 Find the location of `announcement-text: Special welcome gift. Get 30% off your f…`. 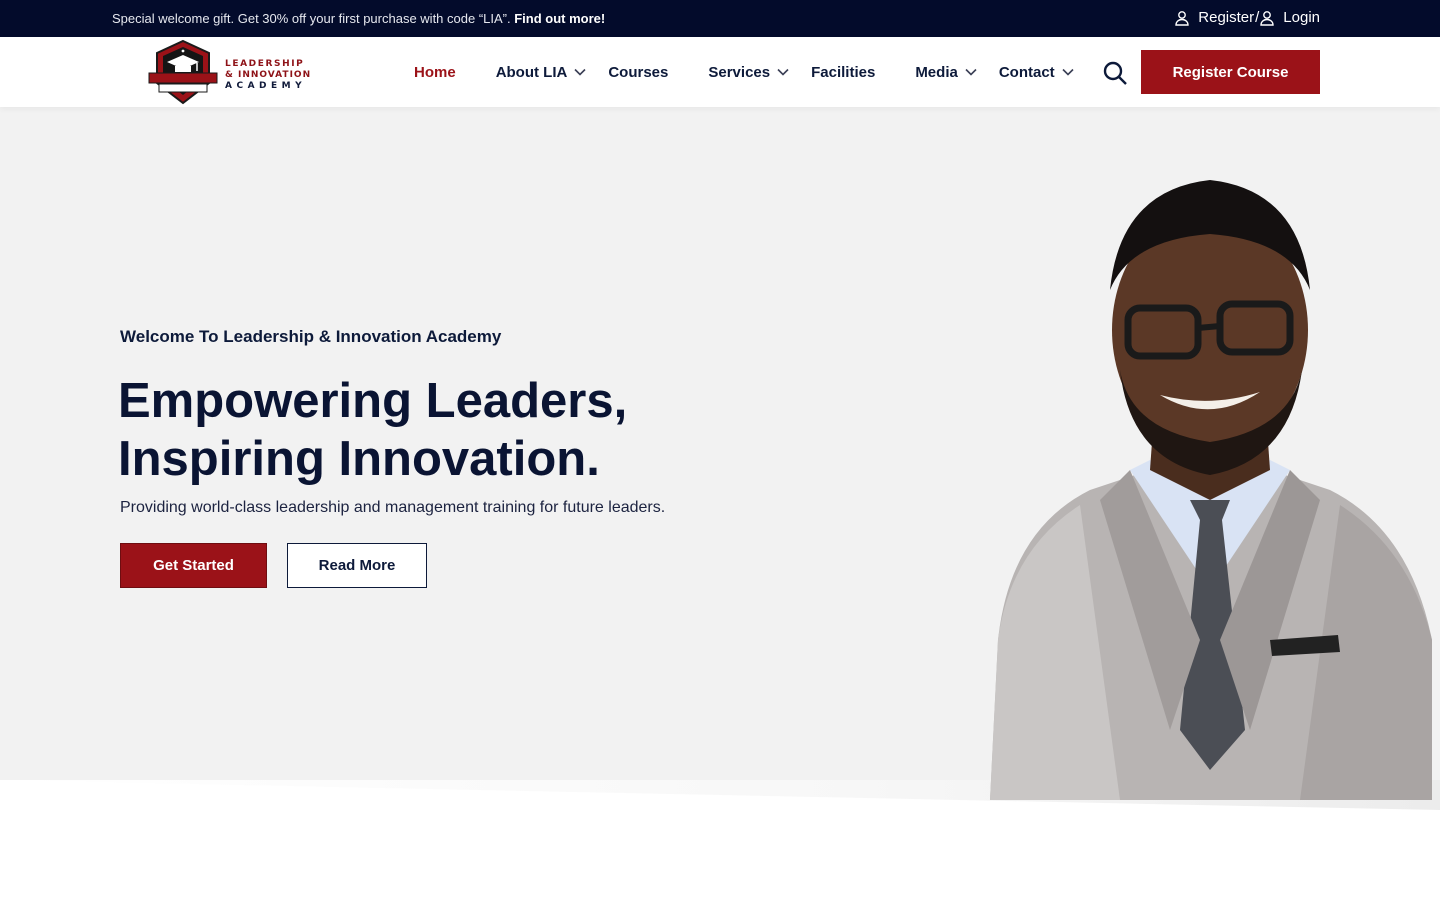

announcement-text: Special welcome gift. Get 30% off your f… is located at coordinates (358, 18).